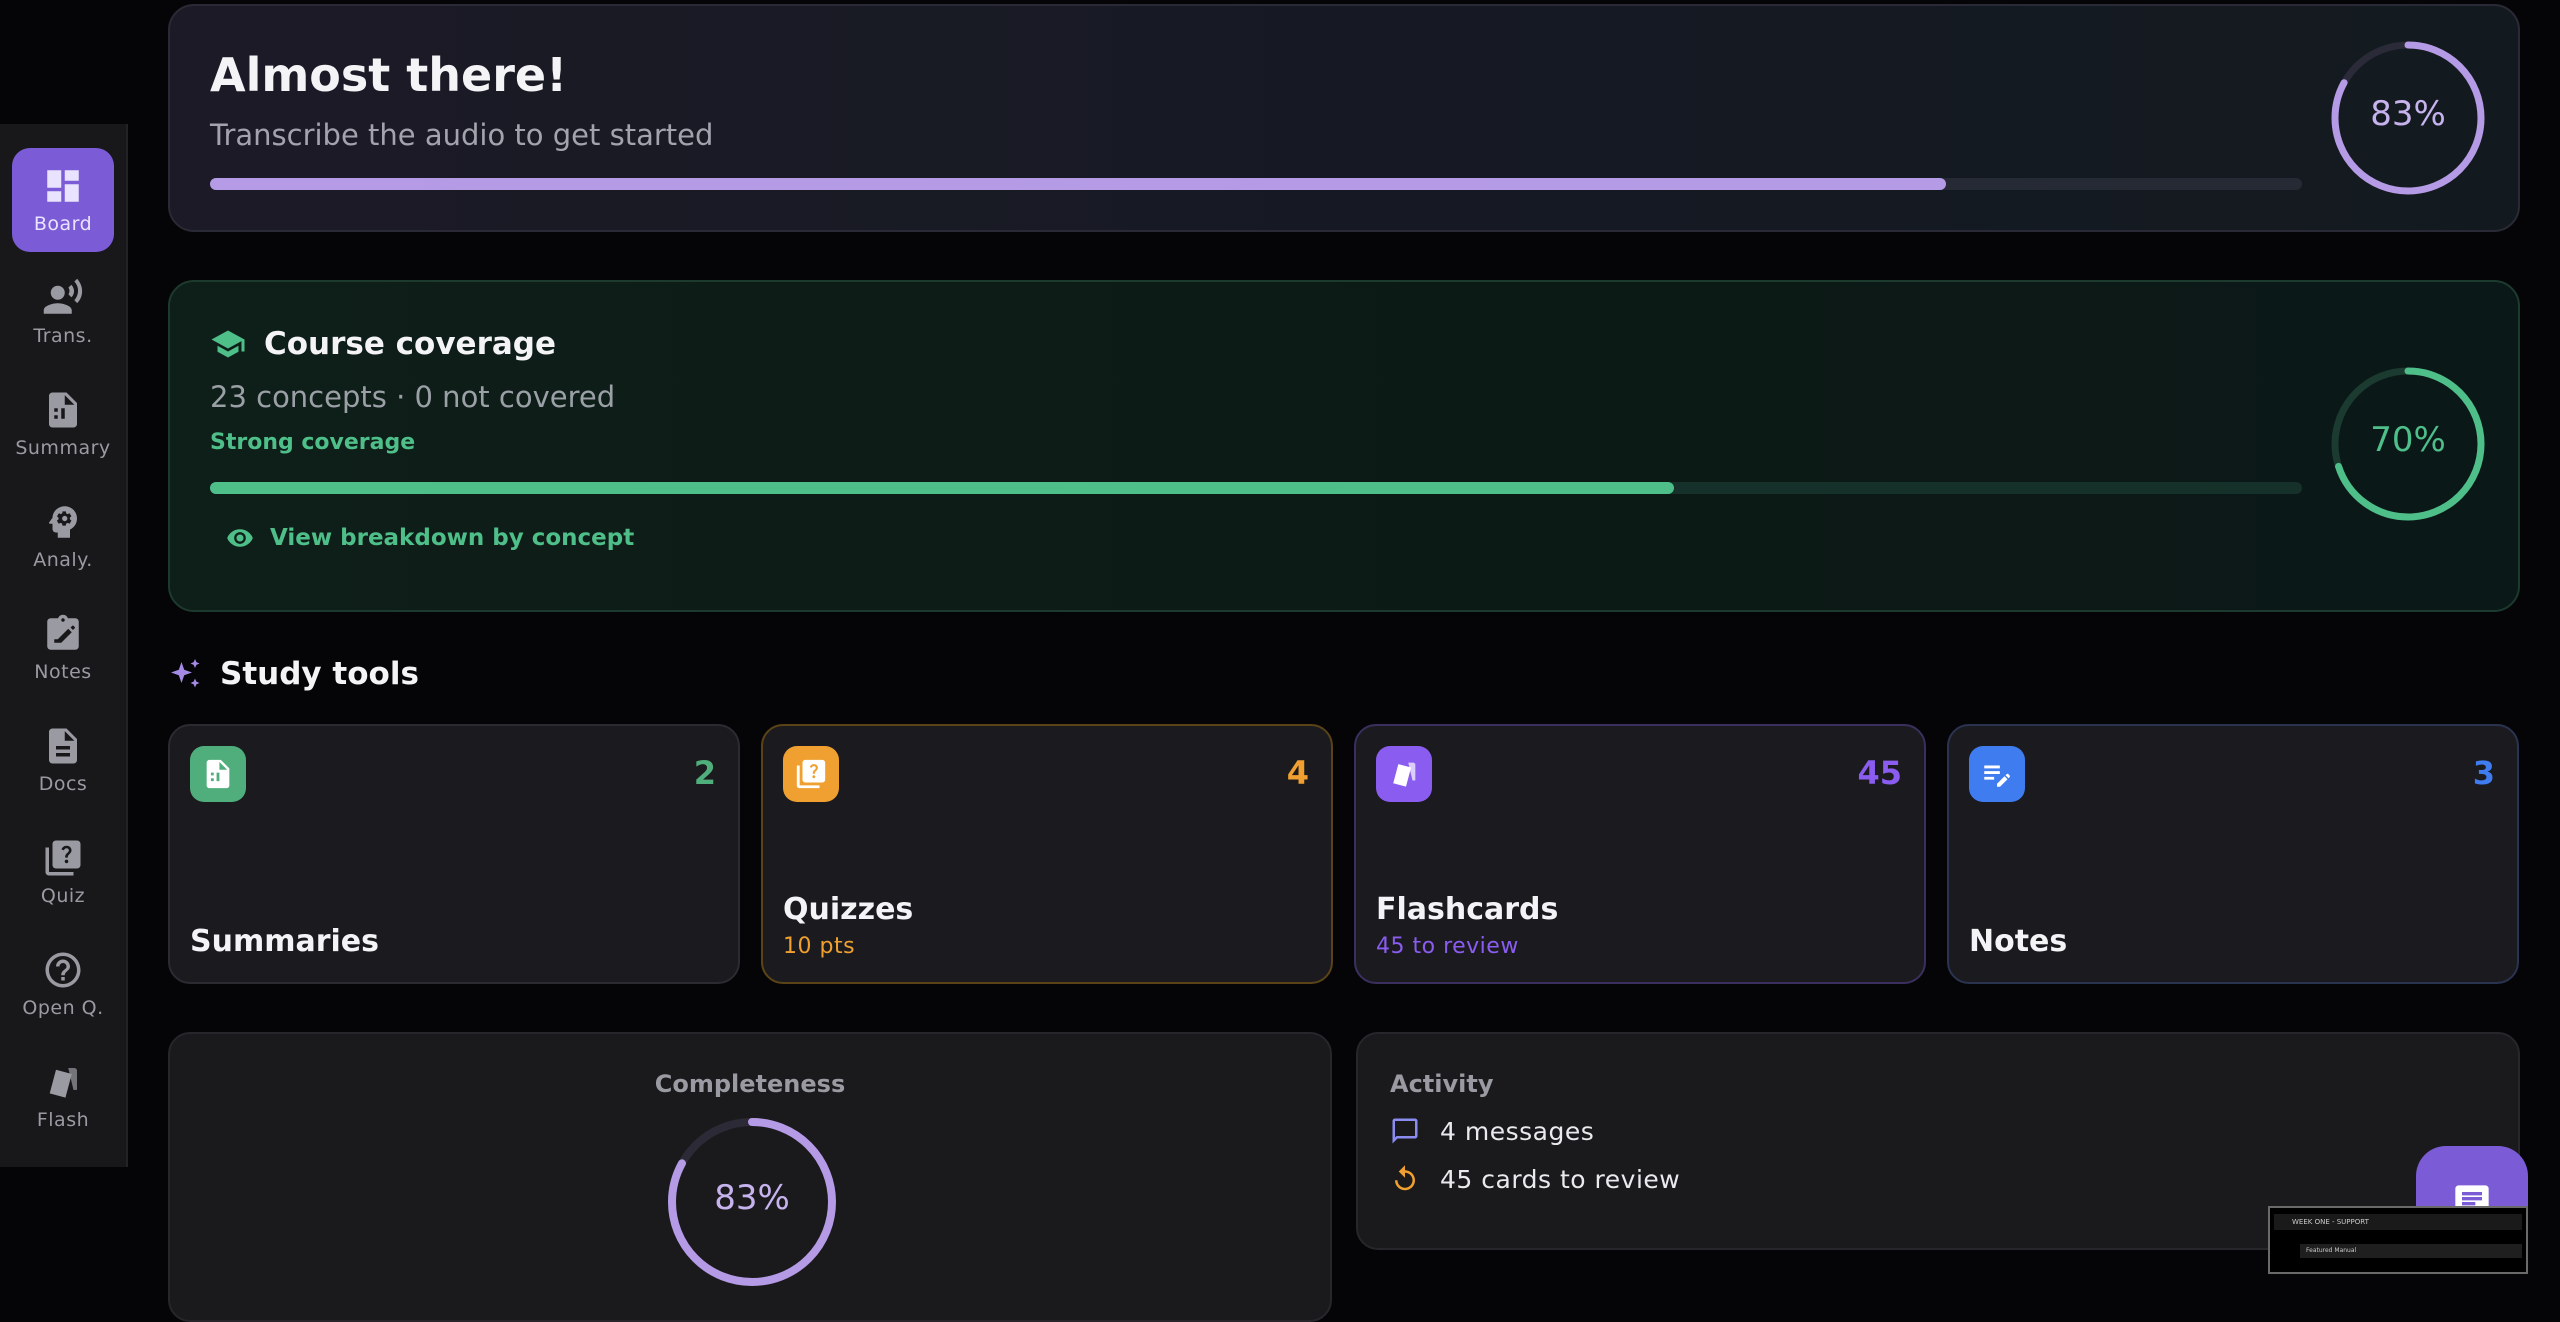 This screenshot has width=2560, height=1322. I want to click on view-breakdown-link: View breakdown by concept, so click(430, 538).